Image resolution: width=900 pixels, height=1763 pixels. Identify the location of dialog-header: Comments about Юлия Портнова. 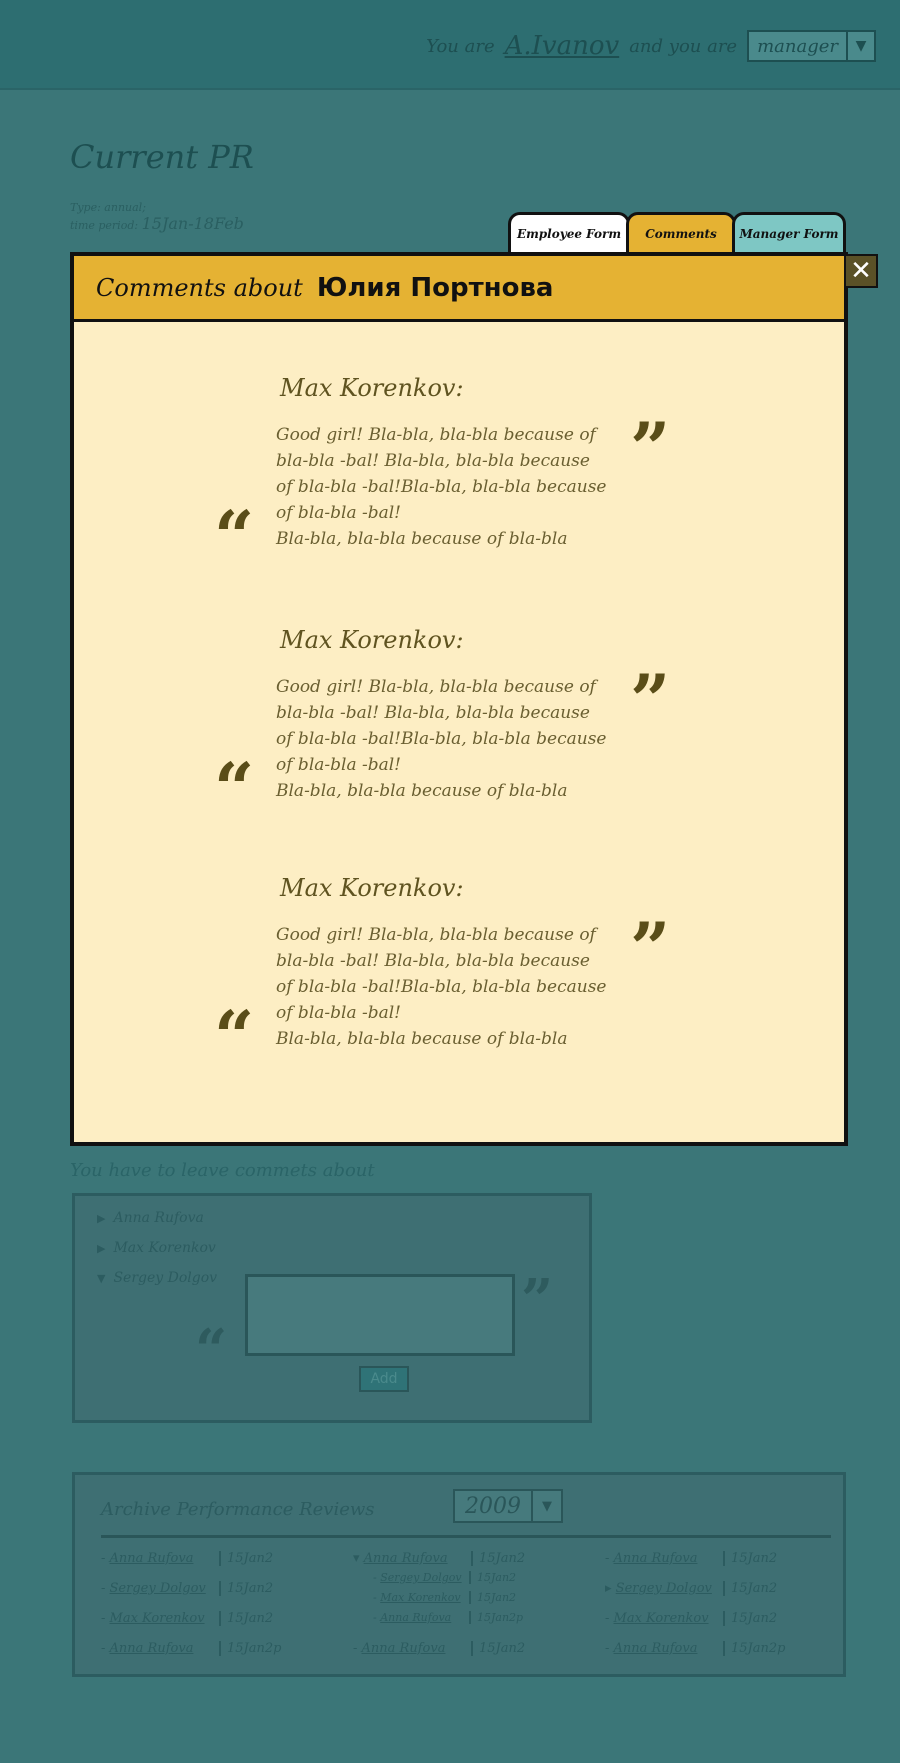
(459, 289).